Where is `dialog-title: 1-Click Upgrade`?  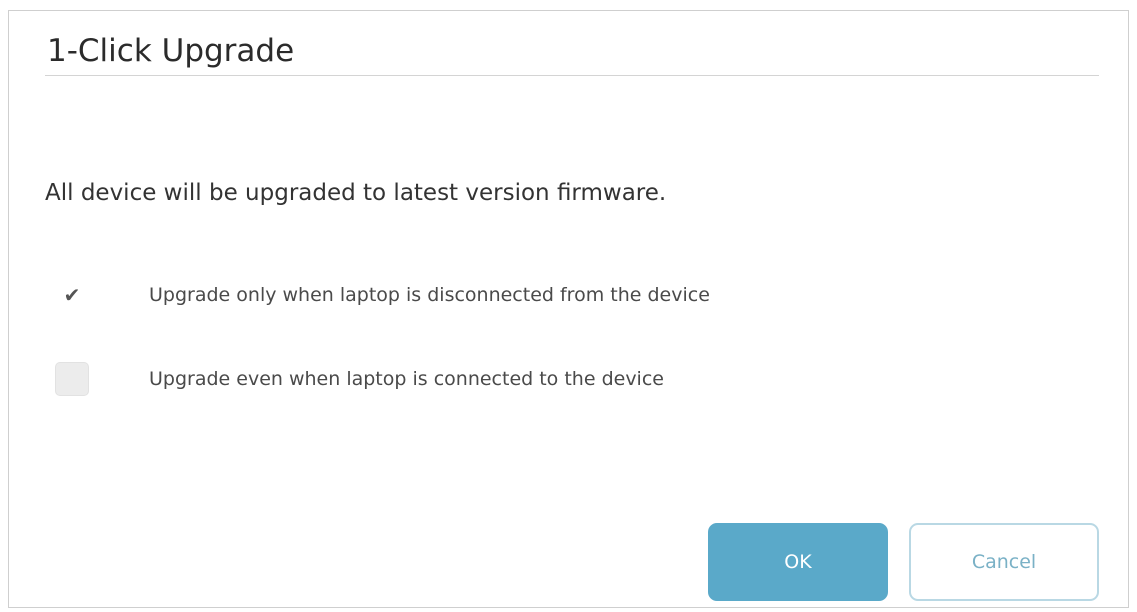
dialog-title: 1-Click Upgrade is located at coordinates (171, 51).